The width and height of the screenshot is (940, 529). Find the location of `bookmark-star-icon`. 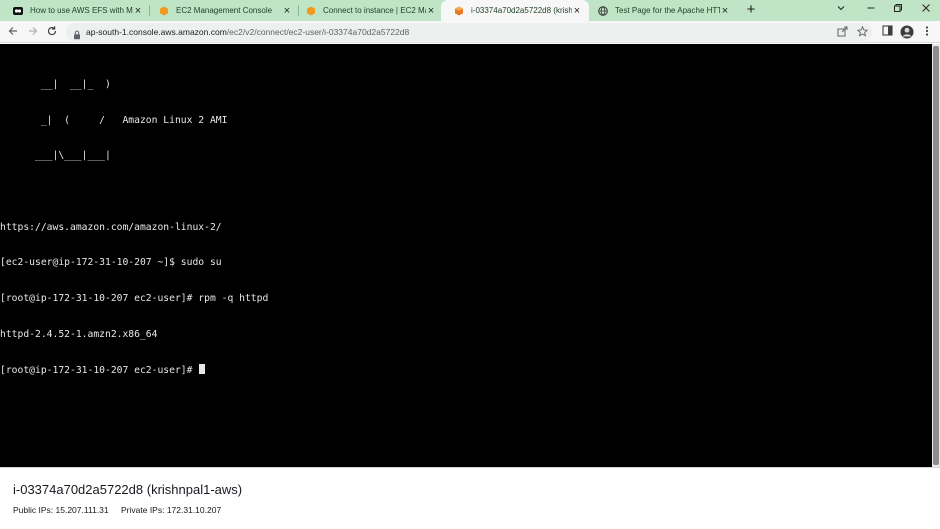

bookmark-star-icon is located at coordinates (862, 31).